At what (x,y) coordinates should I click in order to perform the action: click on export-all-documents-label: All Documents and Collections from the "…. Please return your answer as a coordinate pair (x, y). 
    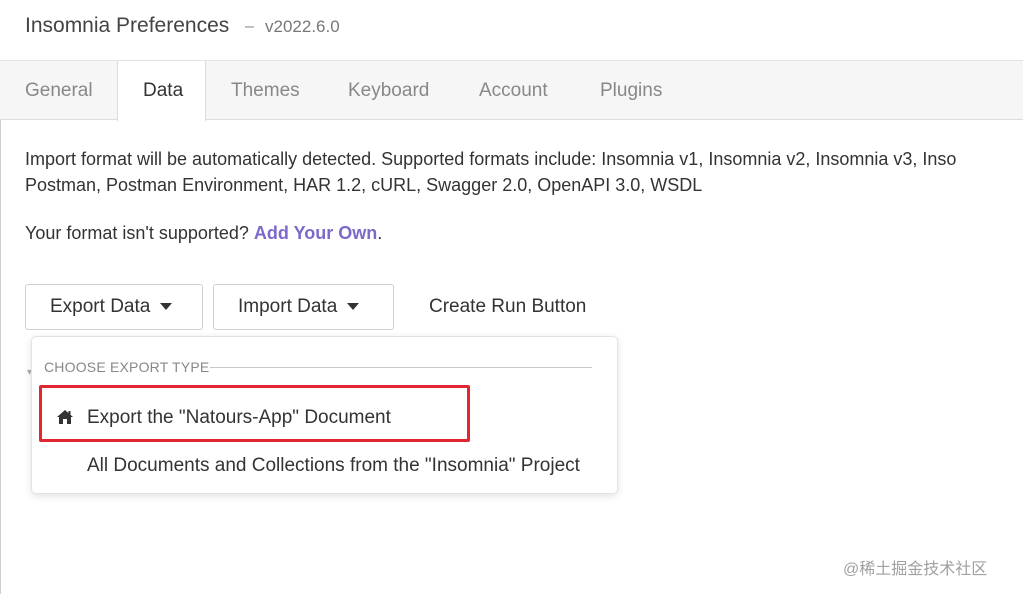
    Looking at the image, I should click on (333, 465).